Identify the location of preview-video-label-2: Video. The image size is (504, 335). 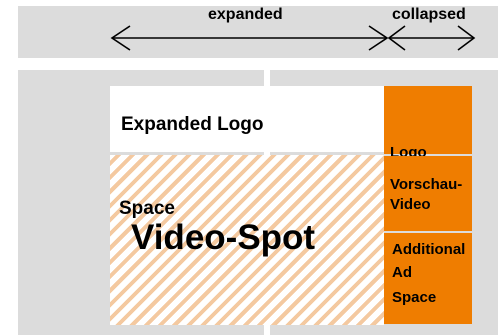
(410, 204).